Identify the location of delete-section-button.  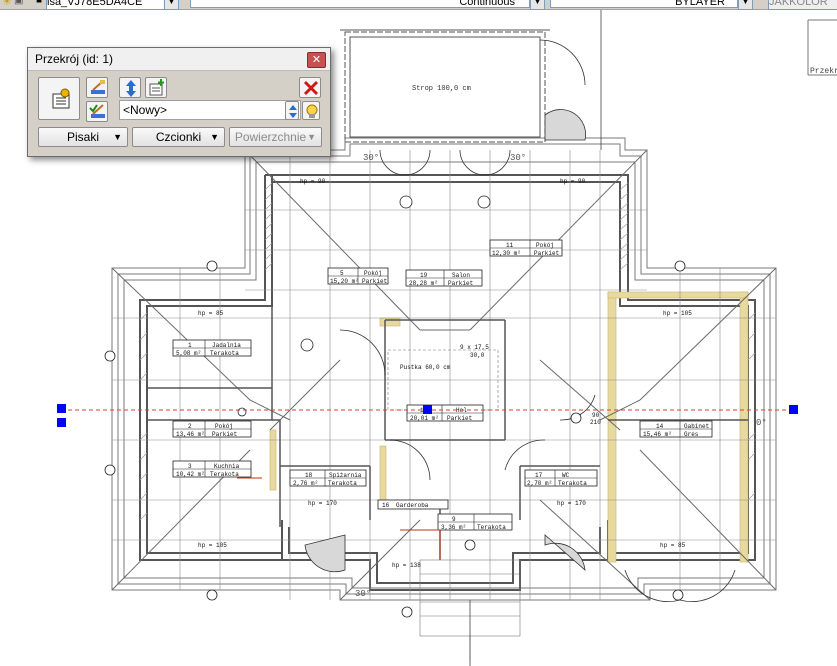
(310, 87).